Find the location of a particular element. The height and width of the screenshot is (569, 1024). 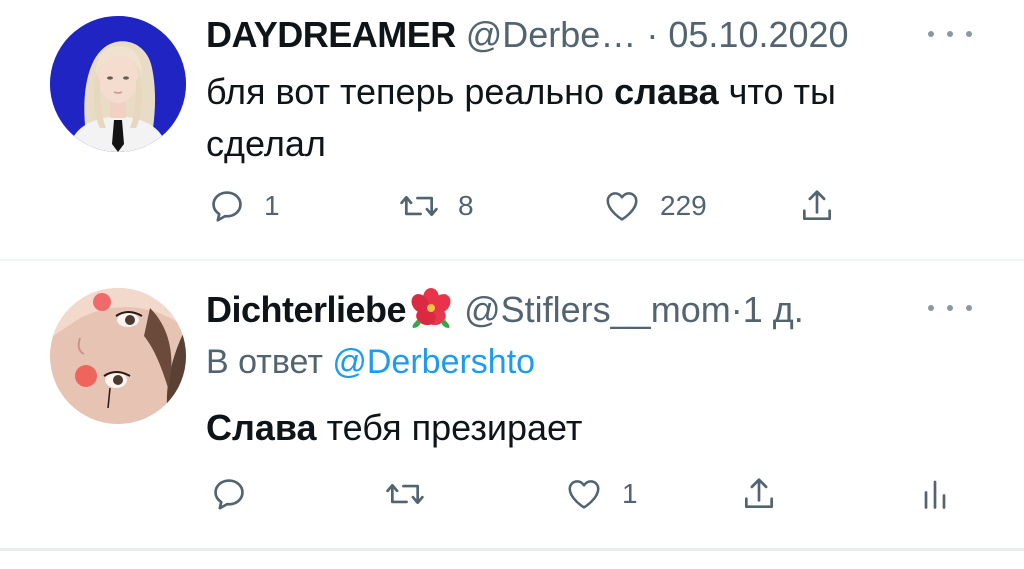

action-bar: 1 8 229 is located at coordinates (512, 206).